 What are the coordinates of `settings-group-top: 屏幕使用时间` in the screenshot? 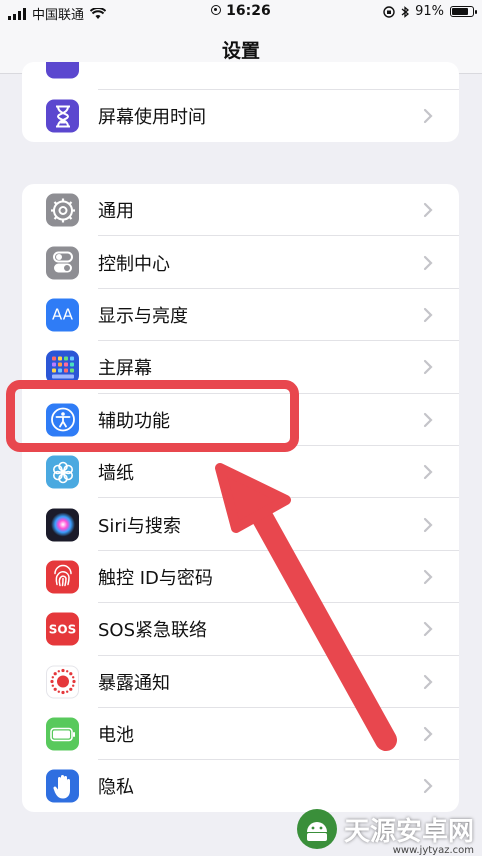 It's located at (240, 102).